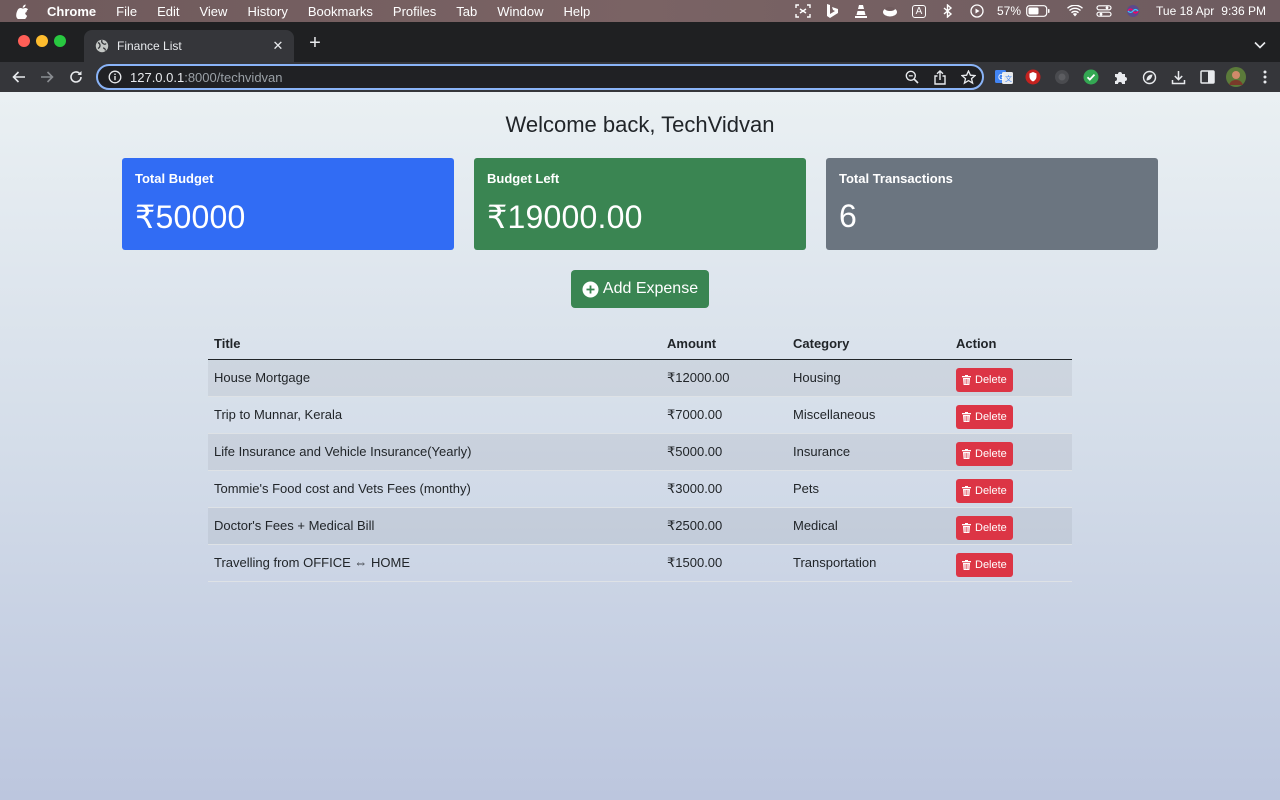 The image size is (1280, 800). Describe the element at coordinates (640, 204) in the screenshot. I see `budget-left-card: Budget Left ₹19000.00` at that location.